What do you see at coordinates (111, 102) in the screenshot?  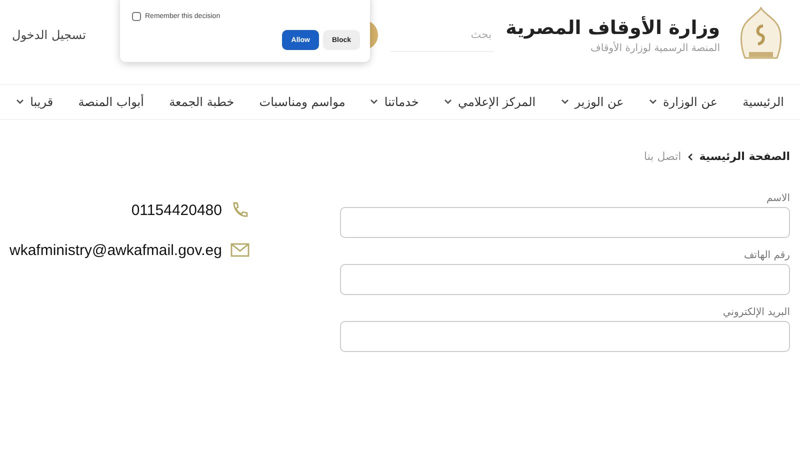 I see `nav-item: أبواب المنصة` at bounding box center [111, 102].